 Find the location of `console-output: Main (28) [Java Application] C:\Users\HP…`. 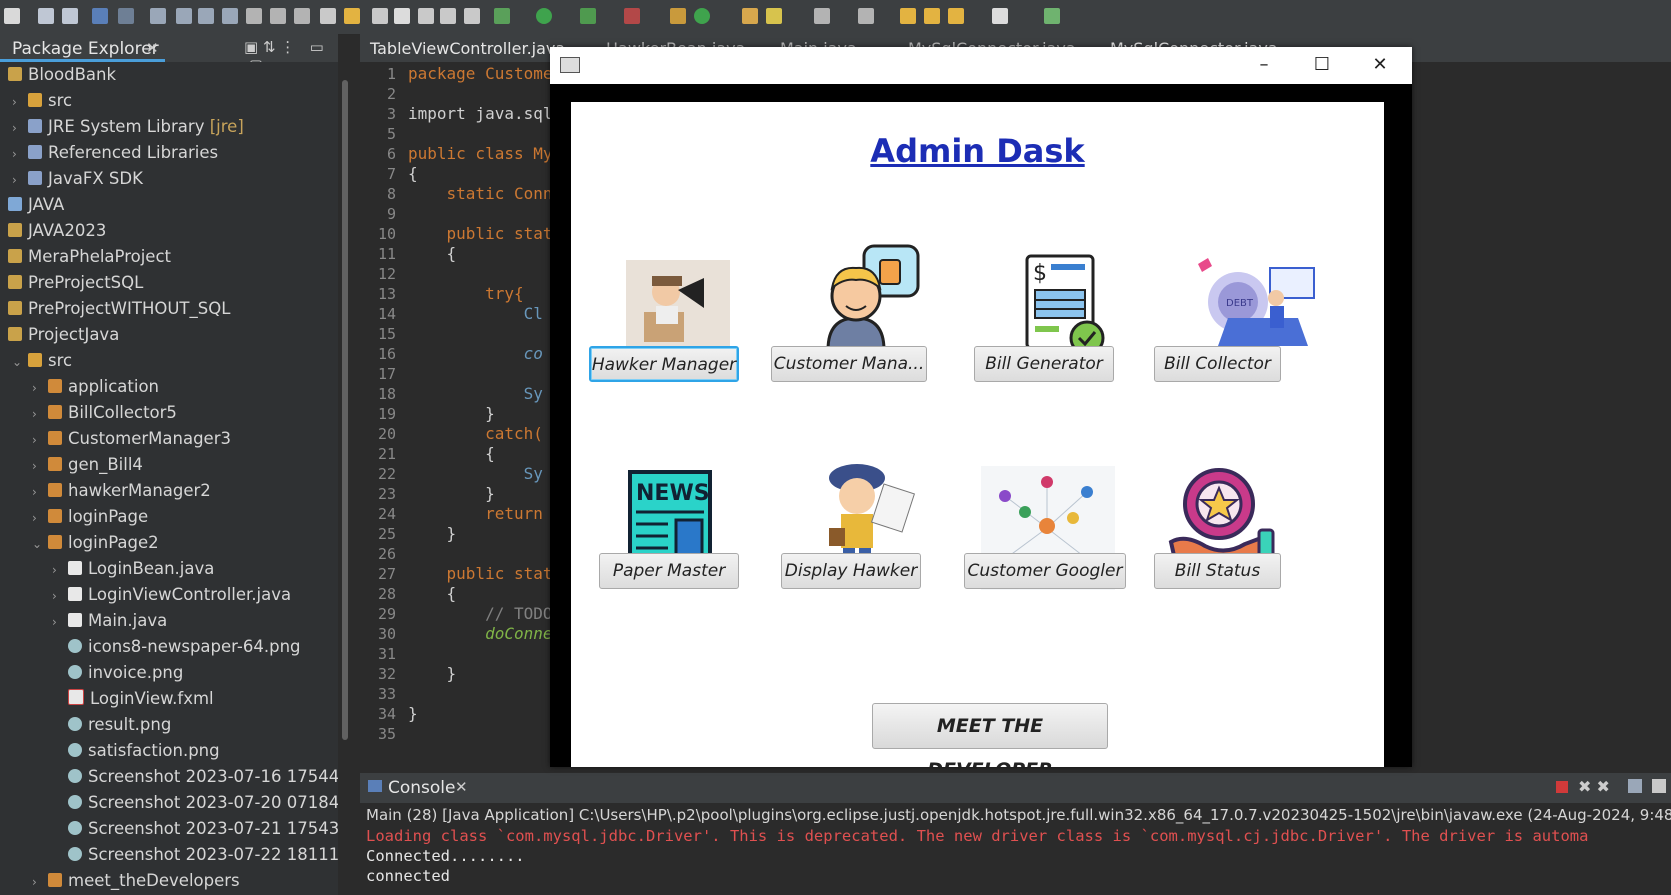

console-output: Main (28) [Java Application] C:\Users\HP… is located at coordinates (1015, 849).